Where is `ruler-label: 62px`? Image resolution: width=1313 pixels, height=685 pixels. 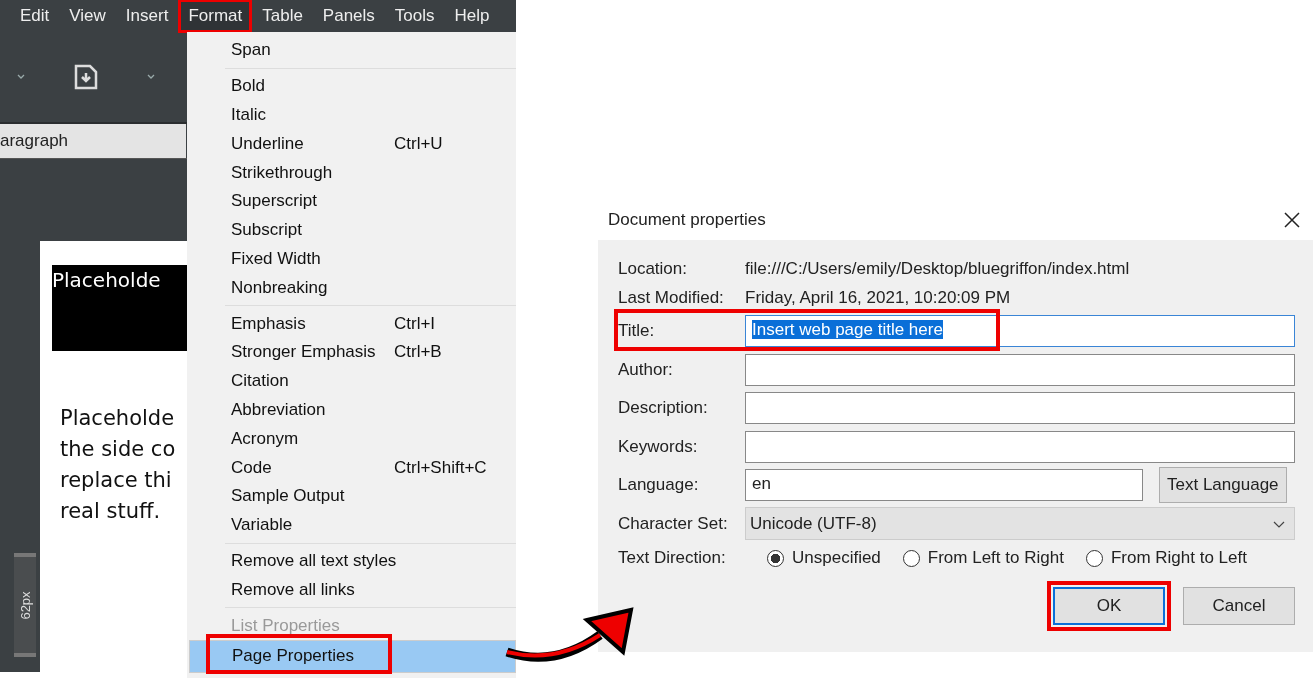
ruler-label: 62px is located at coordinates (25, 605).